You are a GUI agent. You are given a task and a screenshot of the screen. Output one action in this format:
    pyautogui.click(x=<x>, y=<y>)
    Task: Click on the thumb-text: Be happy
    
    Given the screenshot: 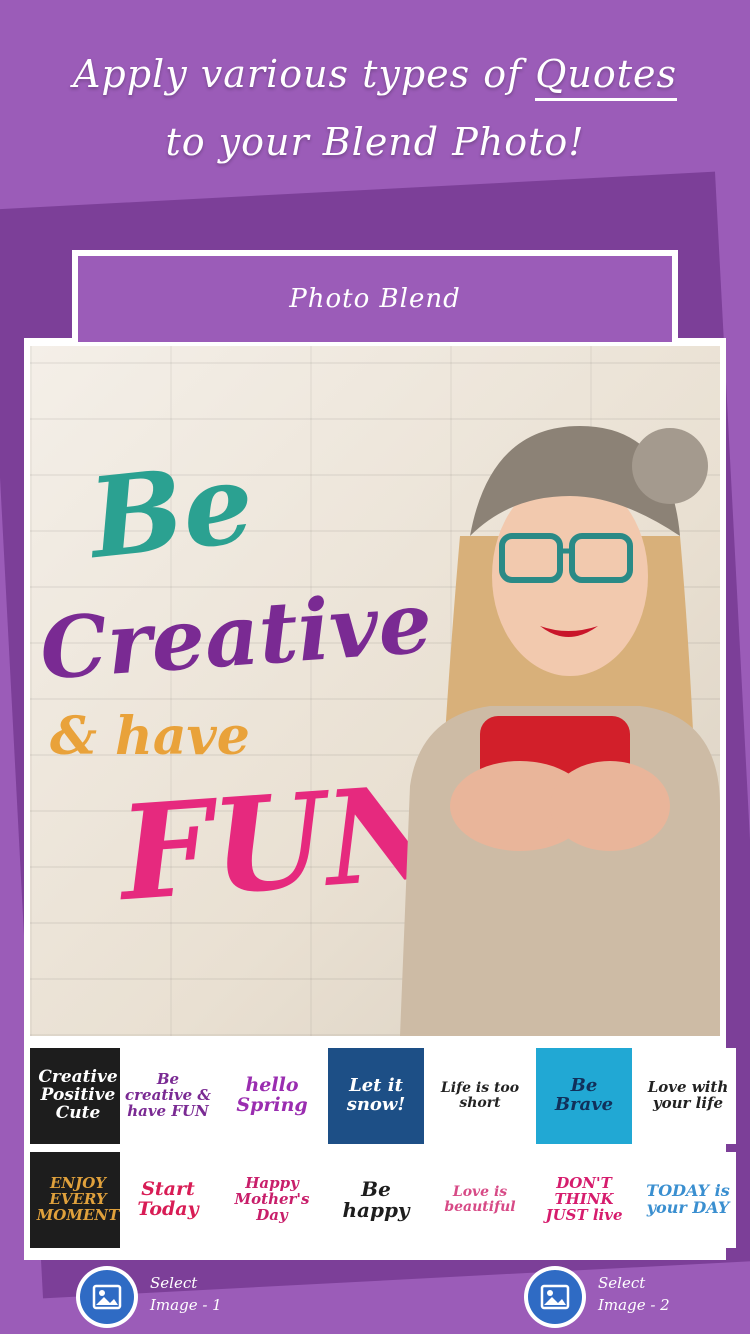 What is the action you would take?
    pyautogui.click(x=376, y=1199)
    